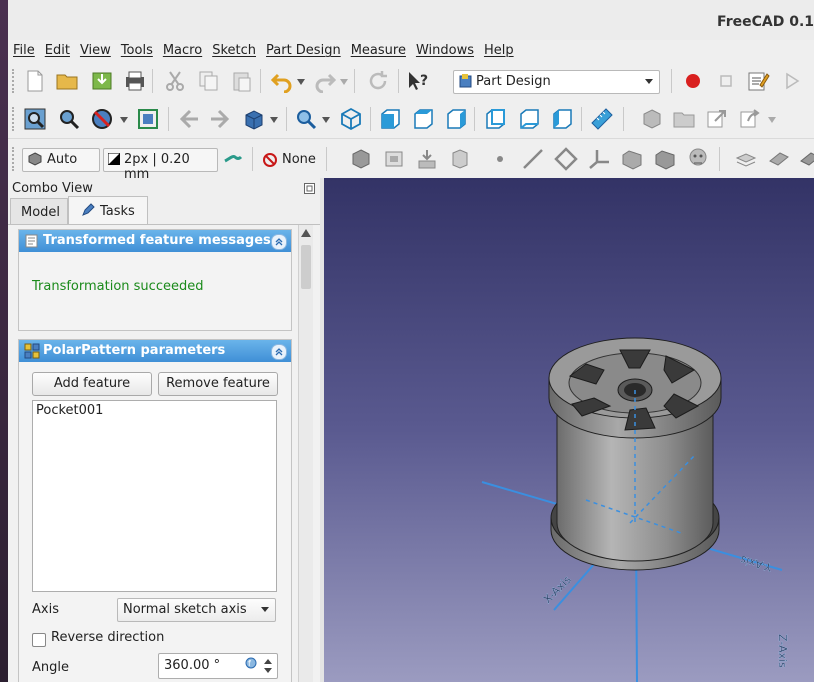 The height and width of the screenshot is (682, 814). I want to click on remove-feature-button: Remove feature, so click(218, 384).